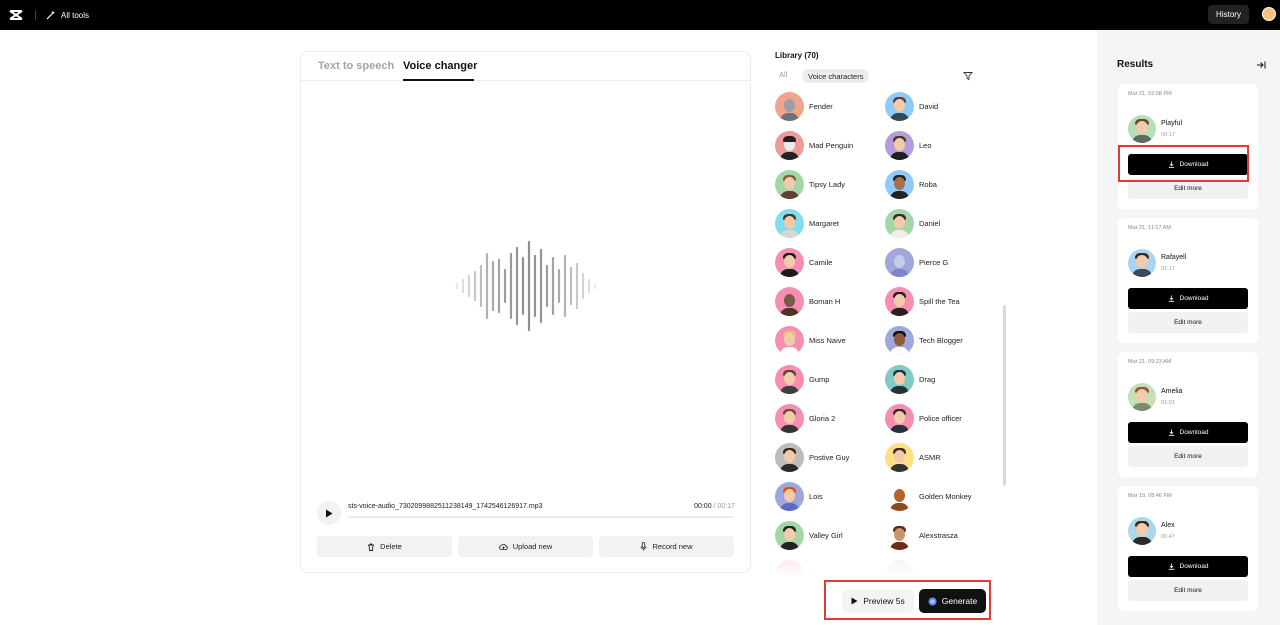 The height and width of the screenshot is (625, 1280). I want to click on history-button: History, so click(1228, 14).